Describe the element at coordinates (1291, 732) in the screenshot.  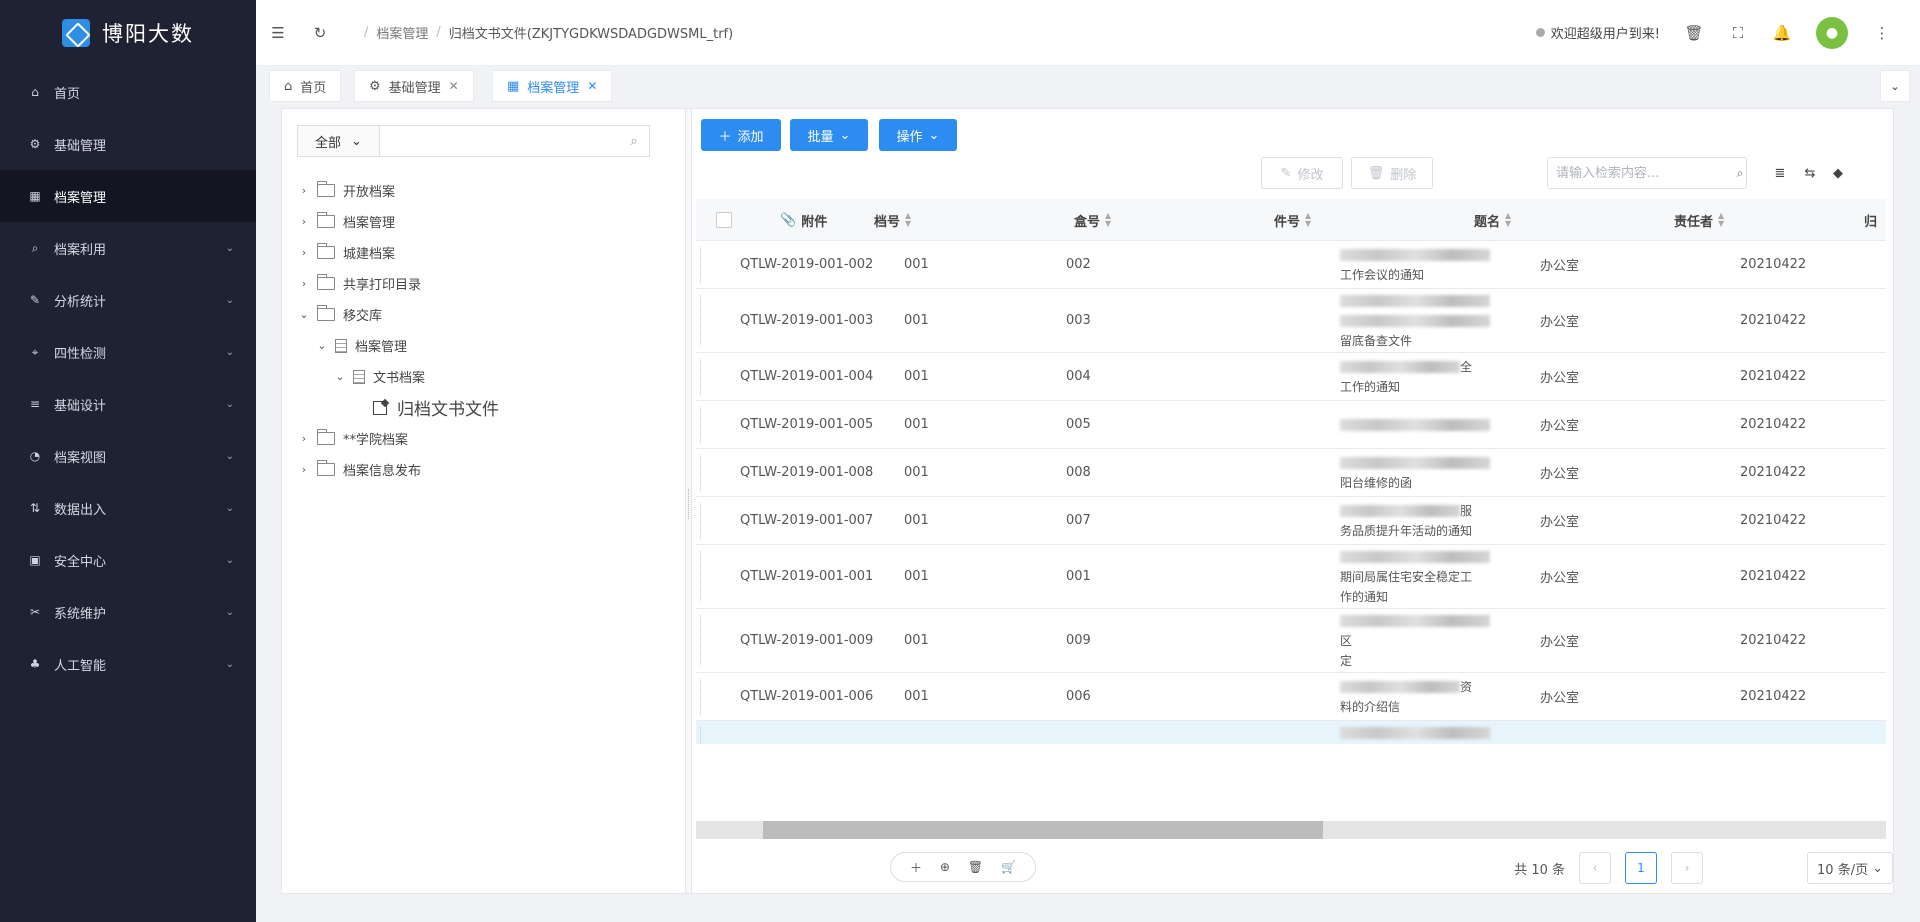
I see `table-row: QTLW-2019-001-010 001 010 件的报告 办公室 20210423` at that location.